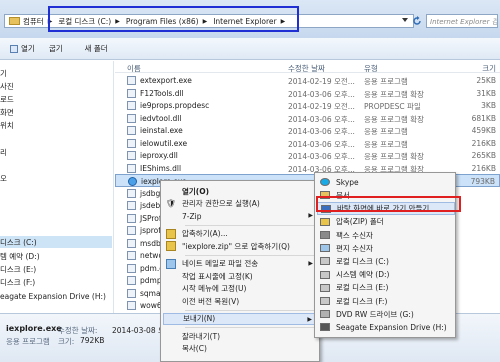  What do you see at coordinates (307, 130) in the screenshot?
I see `file-row: ieinstal.exe 2014-03-06 오후... 응용 프로그램 459KB` at bounding box center [307, 130].